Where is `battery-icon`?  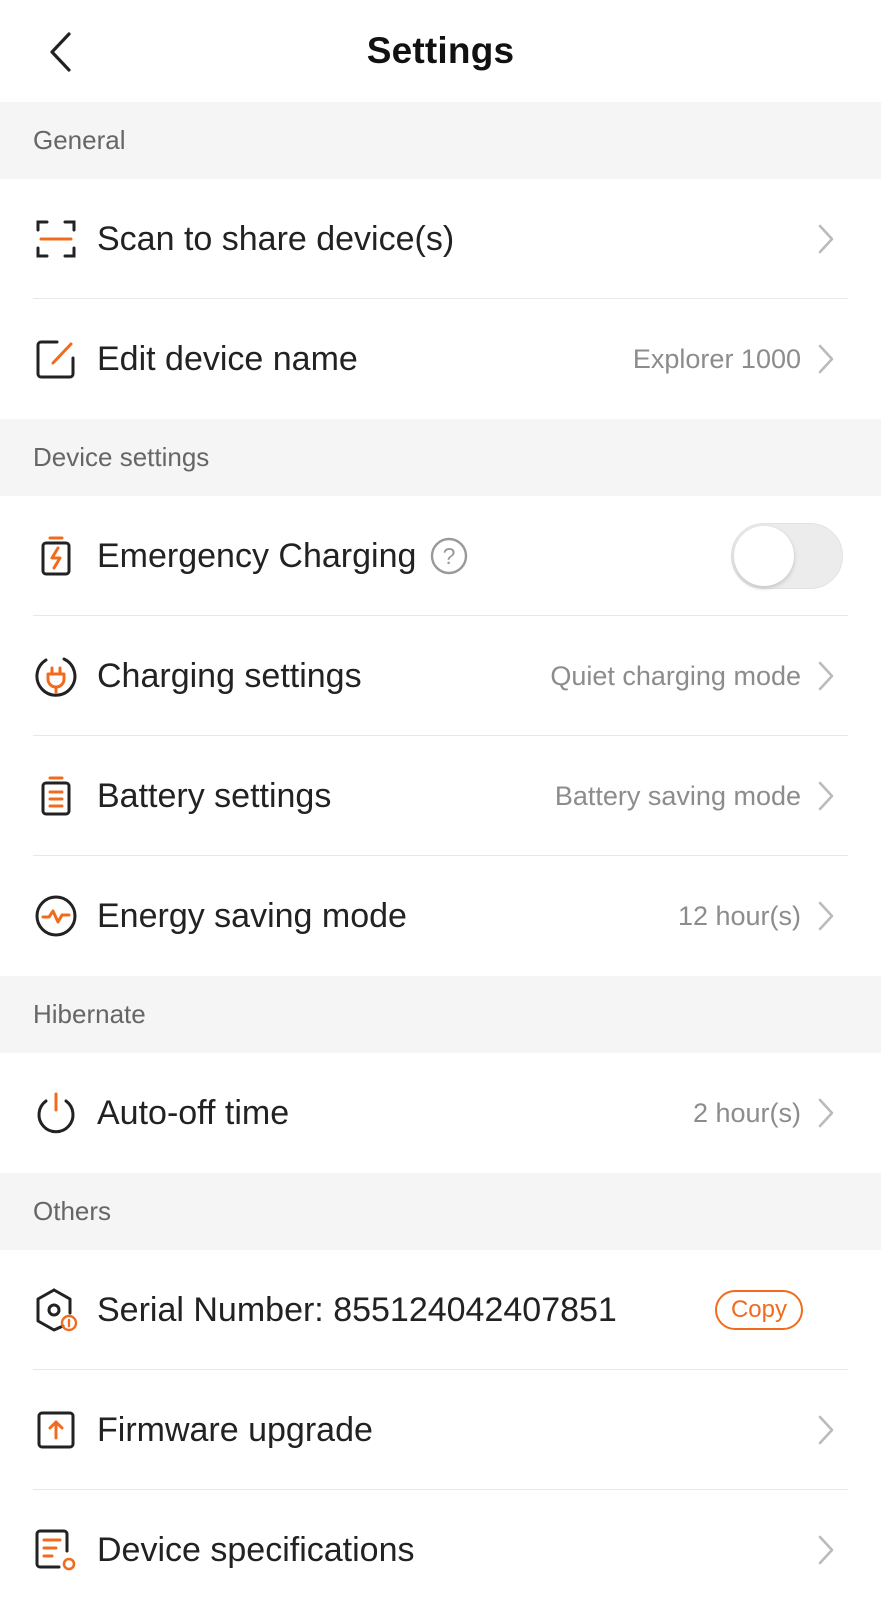
battery-icon is located at coordinates (56, 796).